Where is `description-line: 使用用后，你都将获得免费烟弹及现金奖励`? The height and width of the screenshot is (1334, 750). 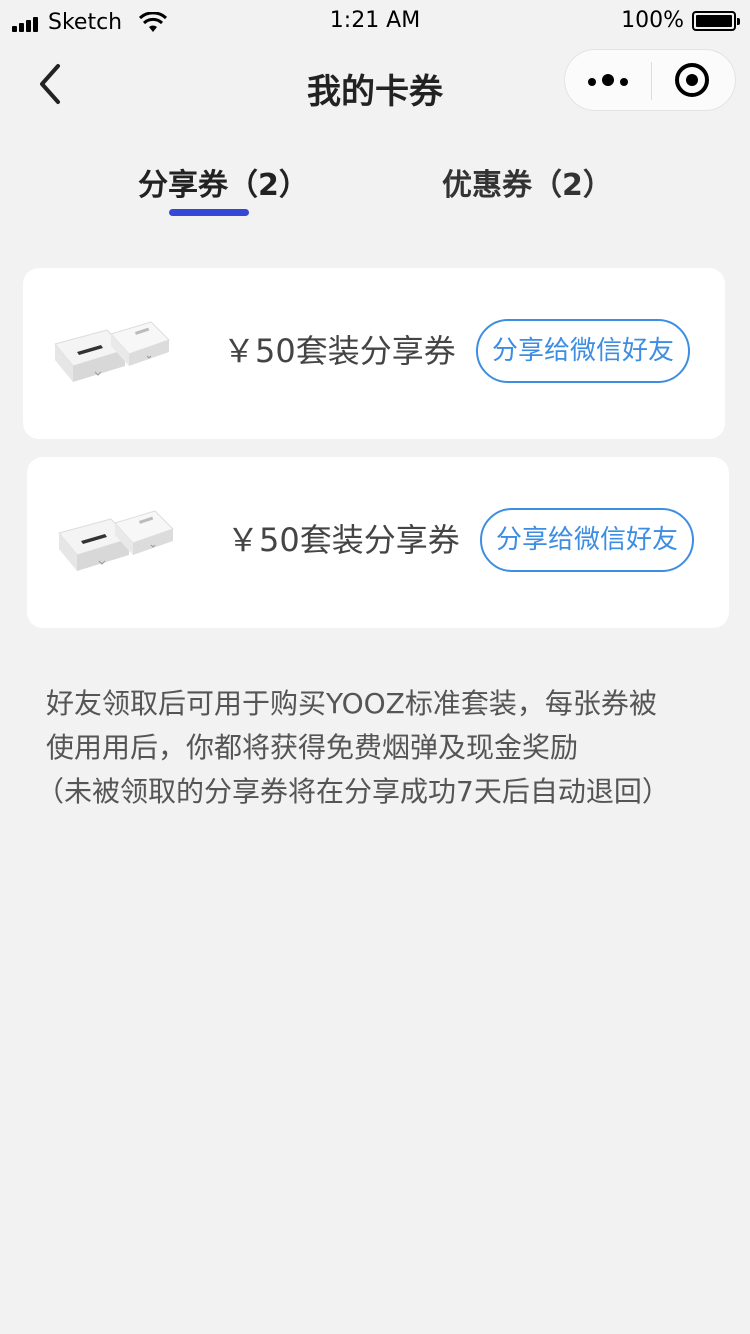 description-line: 使用用后，你都将获得免费烟弹及现金奖励 is located at coordinates (312, 747).